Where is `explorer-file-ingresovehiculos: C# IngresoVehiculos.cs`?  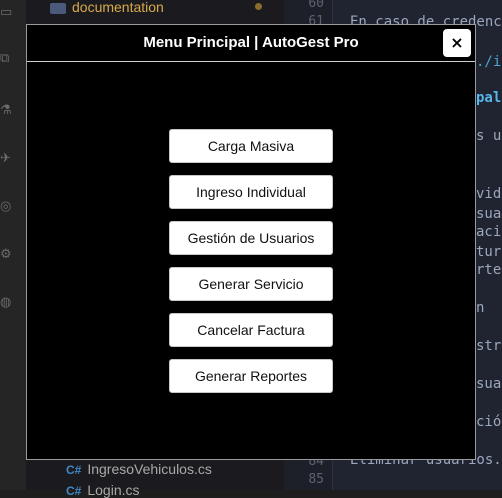
explorer-file-ingresovehiculos: C# IngresoVehiculos.cs is located at coordinates (139, 469).